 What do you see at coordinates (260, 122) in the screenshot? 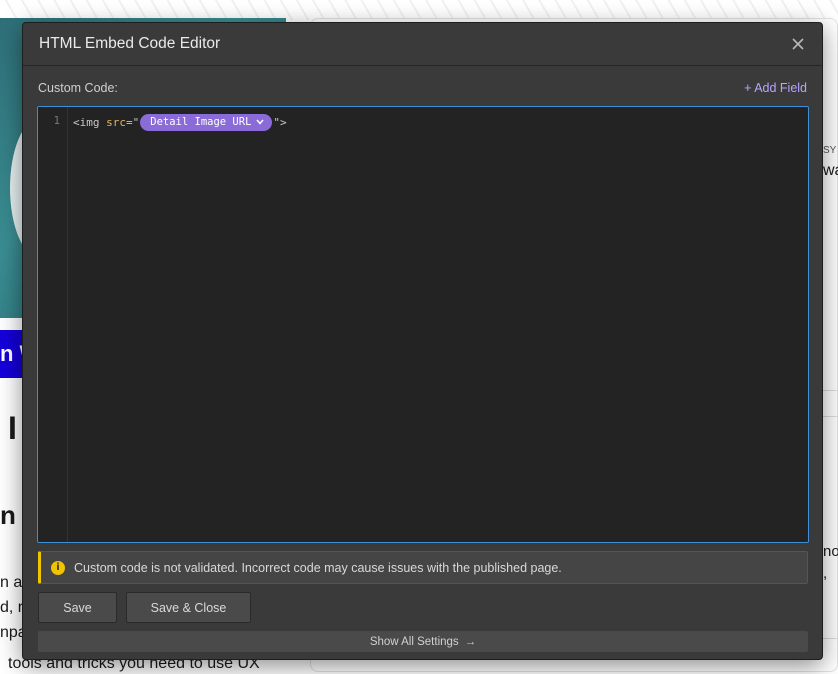
I see `chevron-down-icon` at bounding box center [260, 122].